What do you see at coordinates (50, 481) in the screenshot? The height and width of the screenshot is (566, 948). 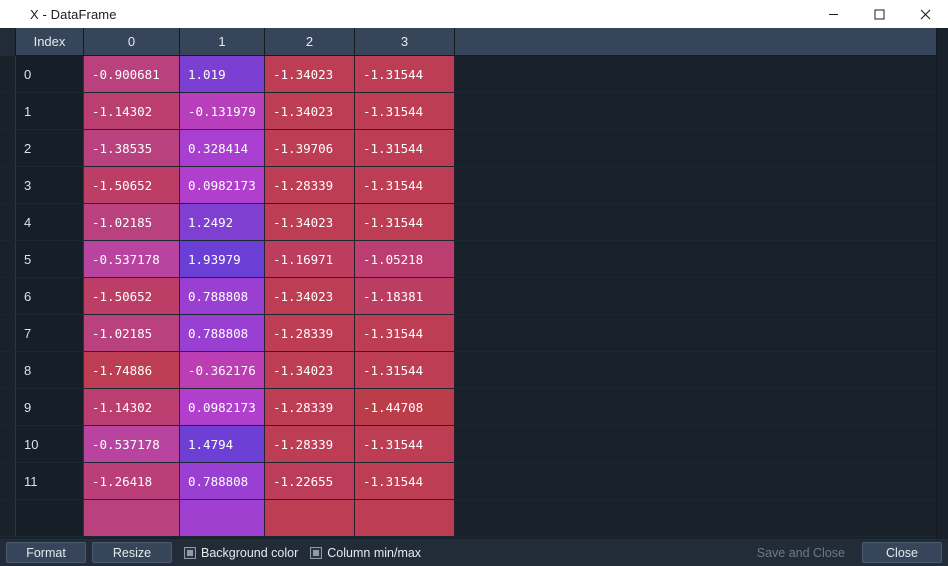 I see `row-index-cell: 11` at bounding box center [50, 481].